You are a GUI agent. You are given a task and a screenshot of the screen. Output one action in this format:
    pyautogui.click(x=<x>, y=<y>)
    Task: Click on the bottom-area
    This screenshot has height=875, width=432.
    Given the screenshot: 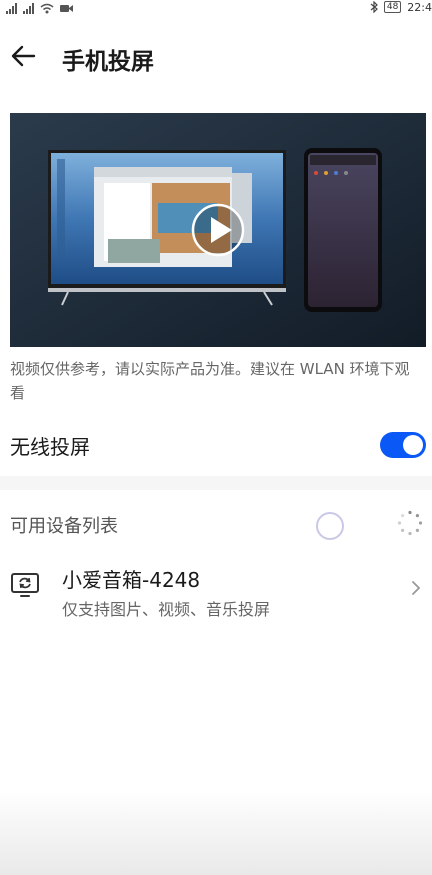 What is the action you would take?
    pyautogui.click(x=216, y=832)
    